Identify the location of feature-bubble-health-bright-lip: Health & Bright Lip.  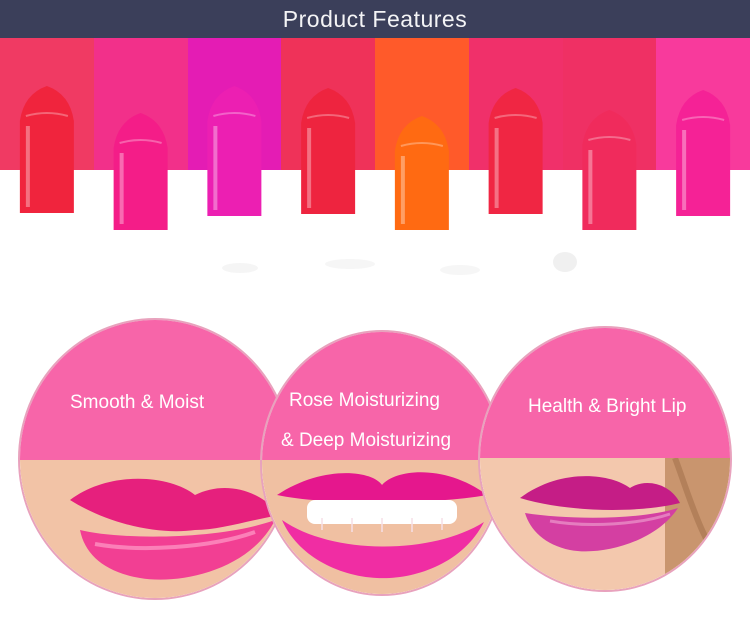
(605, 459).